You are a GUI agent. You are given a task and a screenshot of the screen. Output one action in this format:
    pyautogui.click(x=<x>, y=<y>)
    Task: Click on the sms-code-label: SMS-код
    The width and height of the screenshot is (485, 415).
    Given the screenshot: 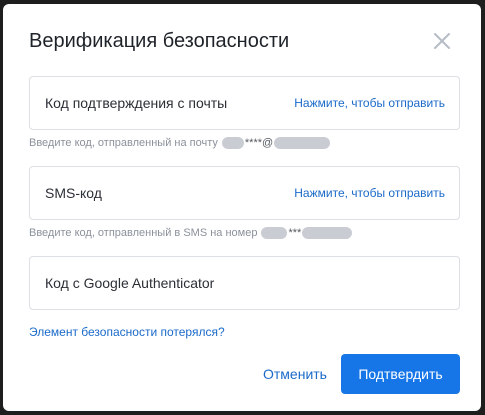 What is the action you would take?
    pyautogui.click(x=73, y=193)
    